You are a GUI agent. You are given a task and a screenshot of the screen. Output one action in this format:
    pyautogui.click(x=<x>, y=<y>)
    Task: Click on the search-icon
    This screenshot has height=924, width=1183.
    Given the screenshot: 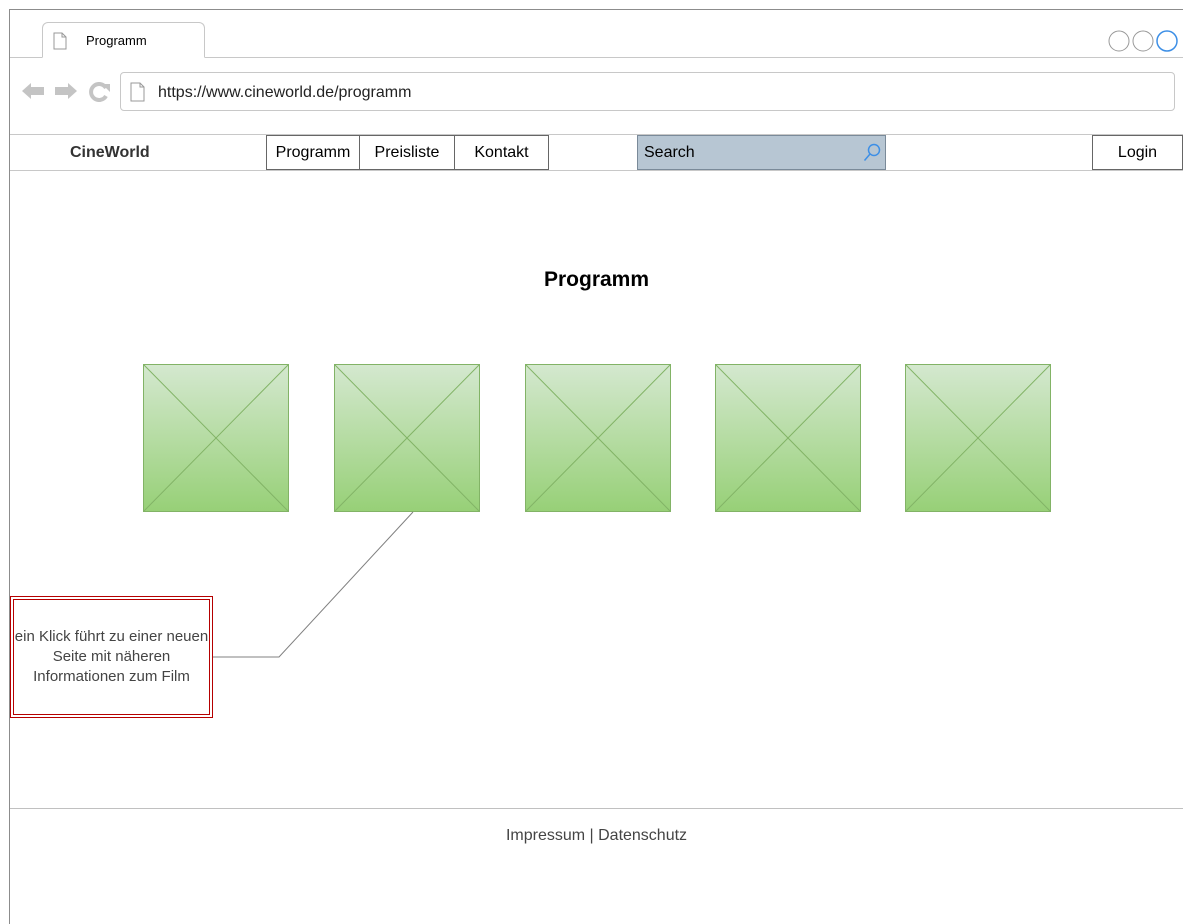 What is the action you would take?
    pyautogui.click(x=872, y=153)
    